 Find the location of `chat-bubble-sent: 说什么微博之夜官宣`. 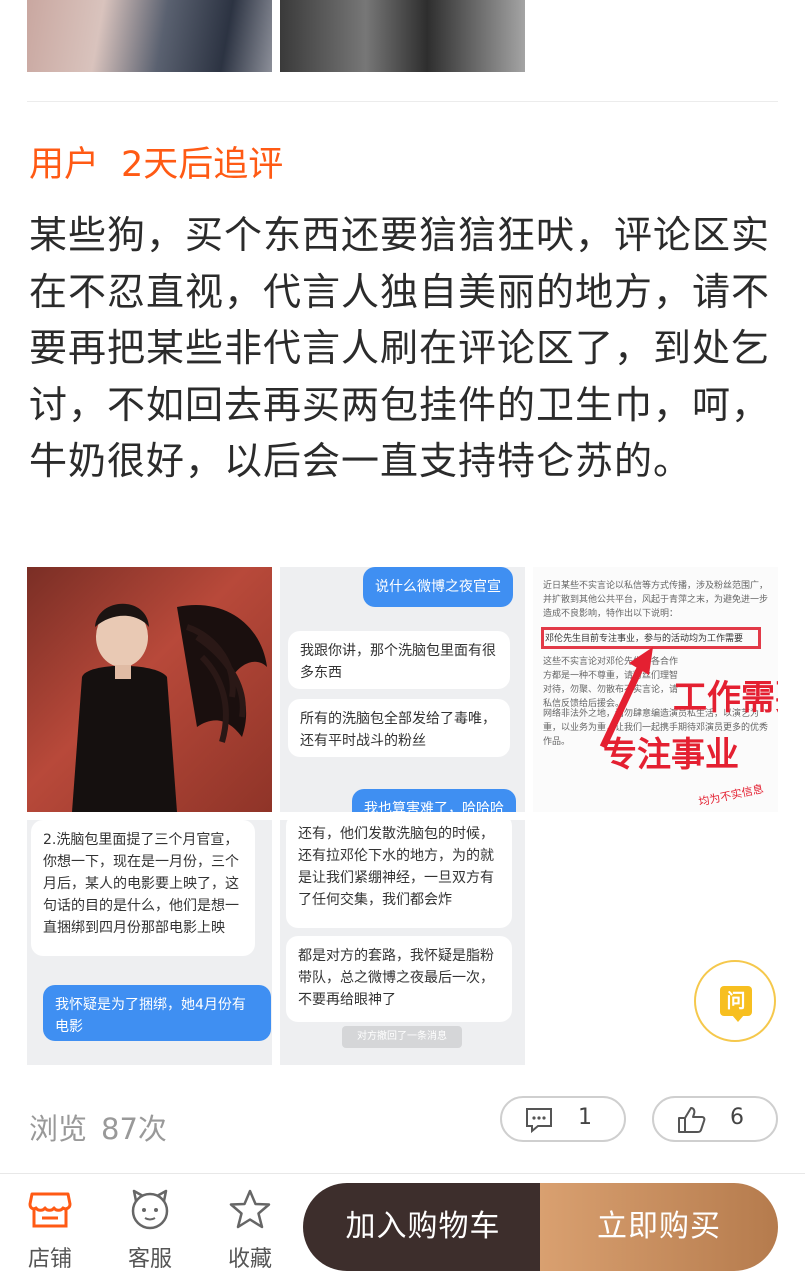

chat-bubble-sent: 说什么微博之夜官宣 is located at coordinates (438, 587).